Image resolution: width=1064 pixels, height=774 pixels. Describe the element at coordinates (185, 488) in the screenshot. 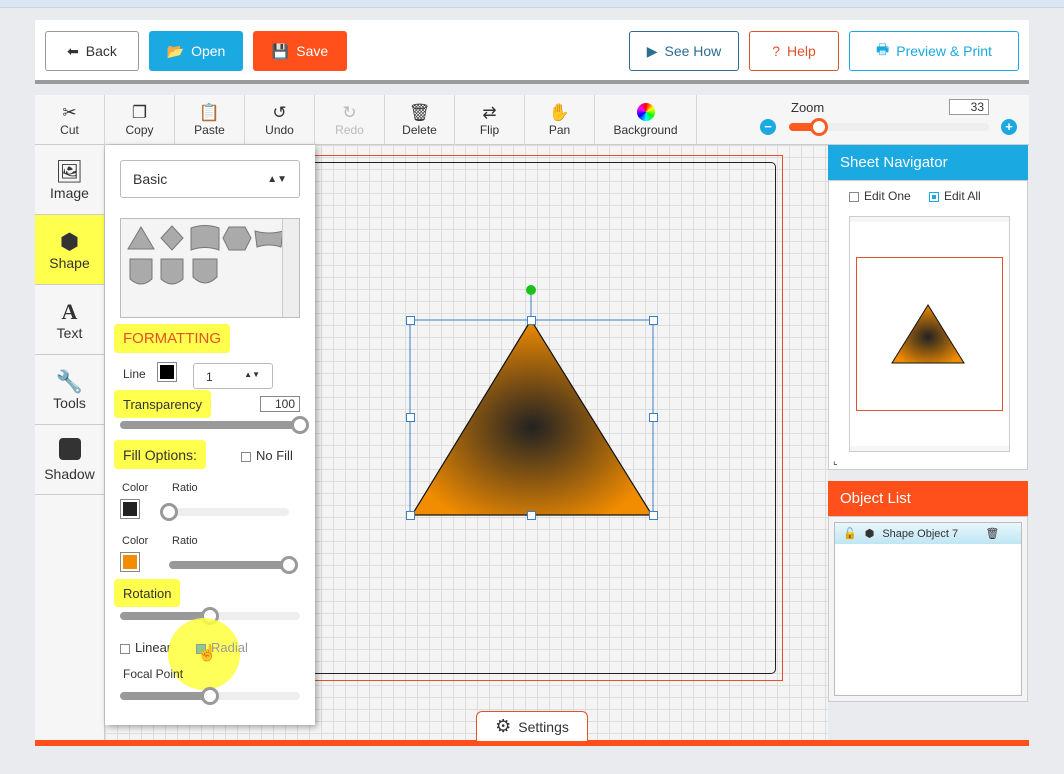

I see `ratio1-label: Ratio` at that location.